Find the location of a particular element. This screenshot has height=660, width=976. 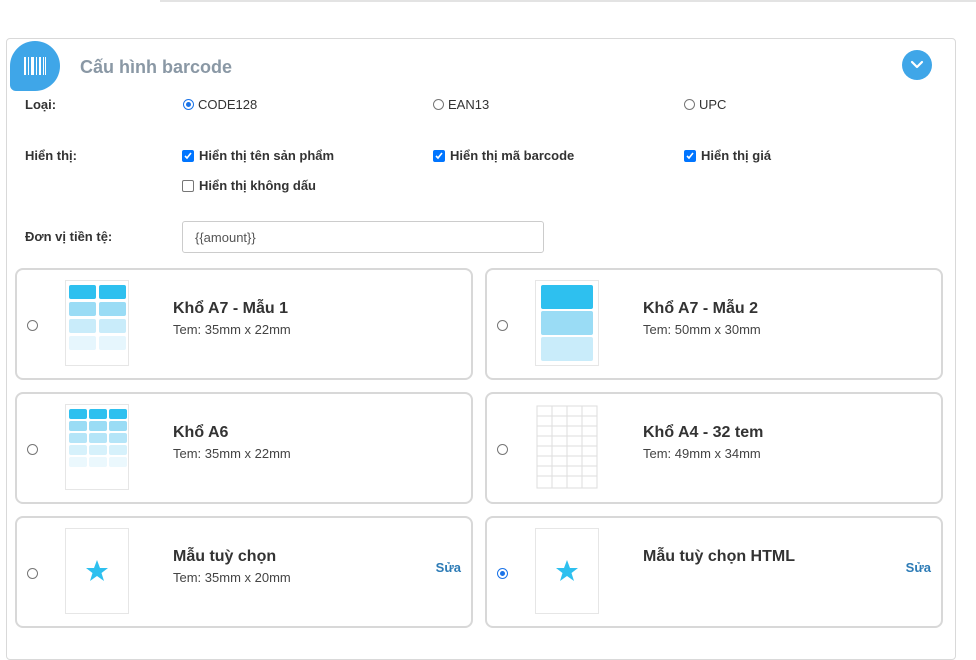

type-option-ean13: EAN13 is located at coordinates (461, 104).